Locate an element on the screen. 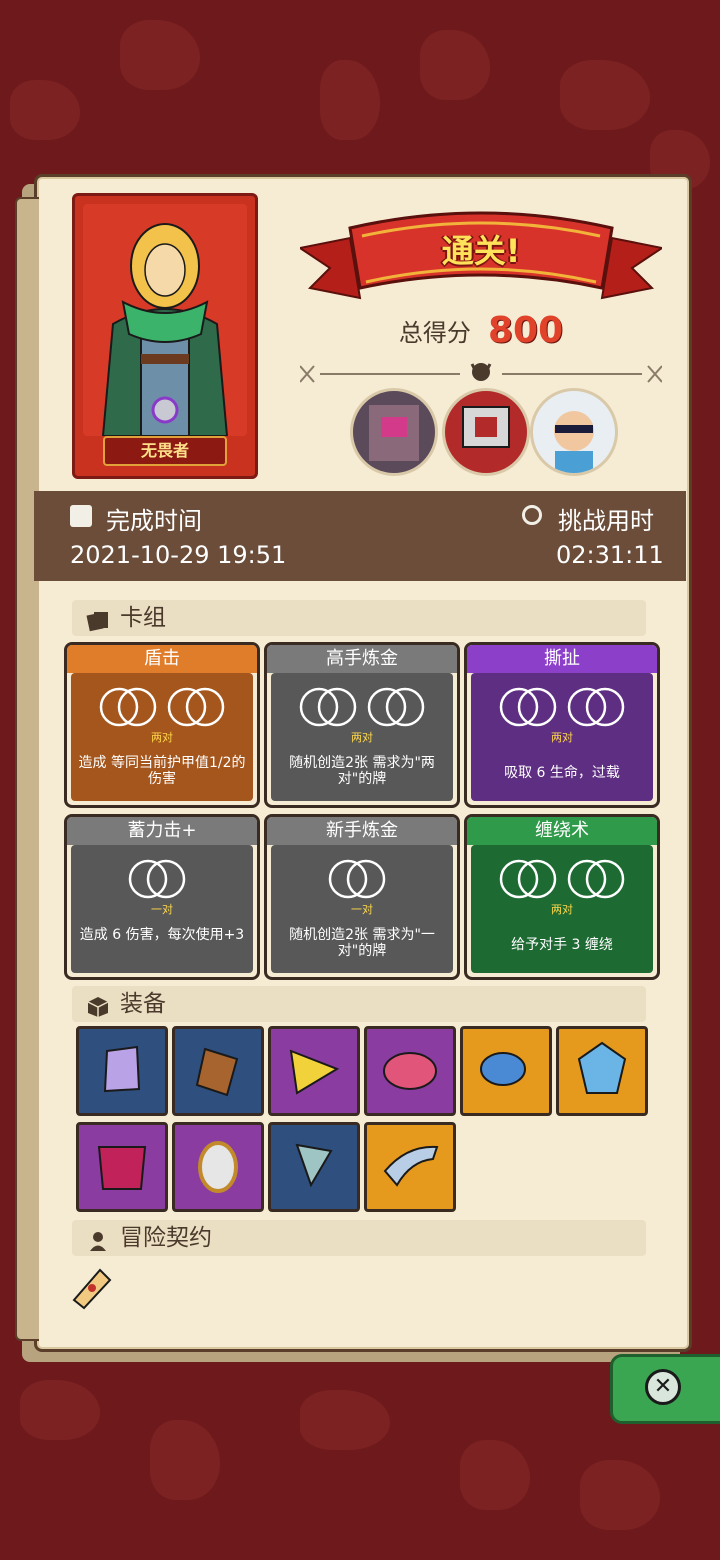 The image size is (720, 1560). card-shield-bash: 盾击 两对 造成 等同当前护甲值1/2的伤害 is located at coordinates (162, 725).